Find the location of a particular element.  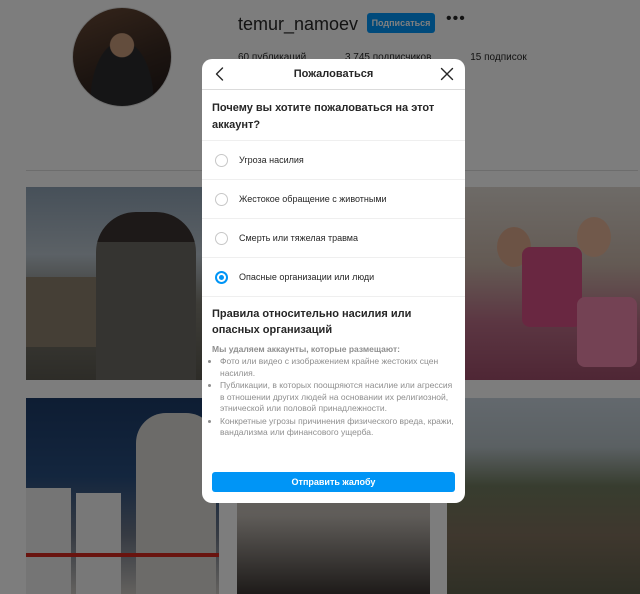

radio-button-selected is located at coordinates (221, 277).